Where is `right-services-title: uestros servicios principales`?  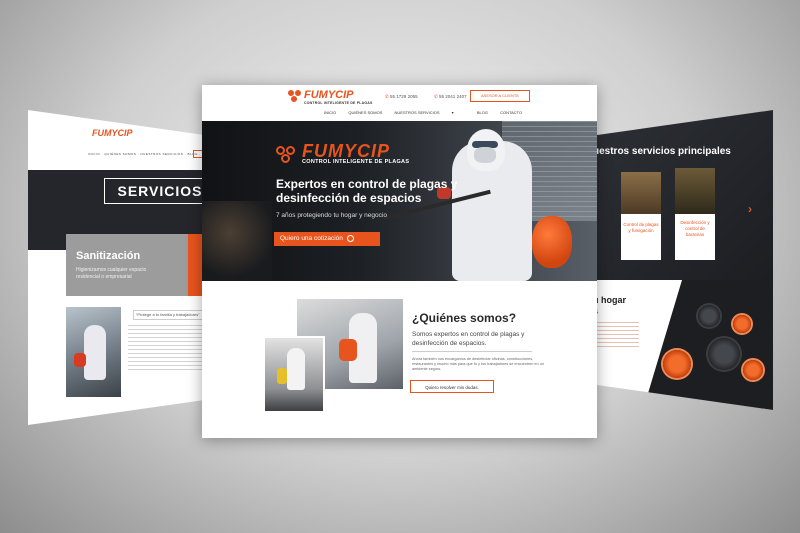 right-services-title: uestros servicios principales is located at coordinates (662, 151).